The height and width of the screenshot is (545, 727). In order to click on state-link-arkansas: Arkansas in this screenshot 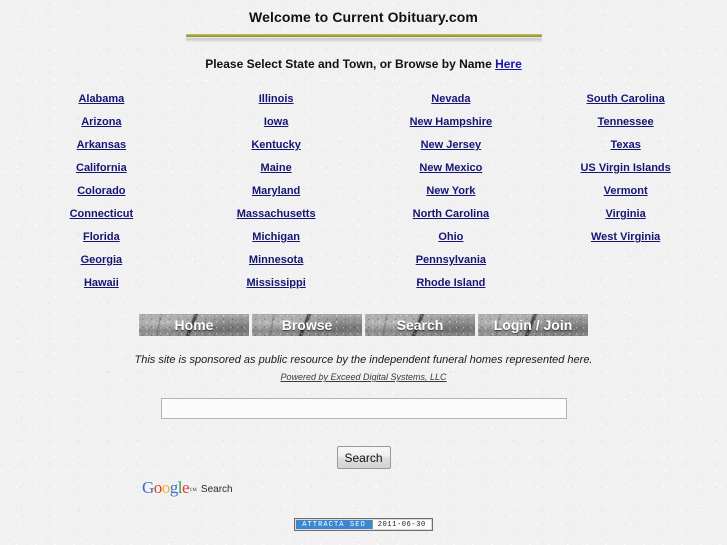, I will do `click(101, 145)`.